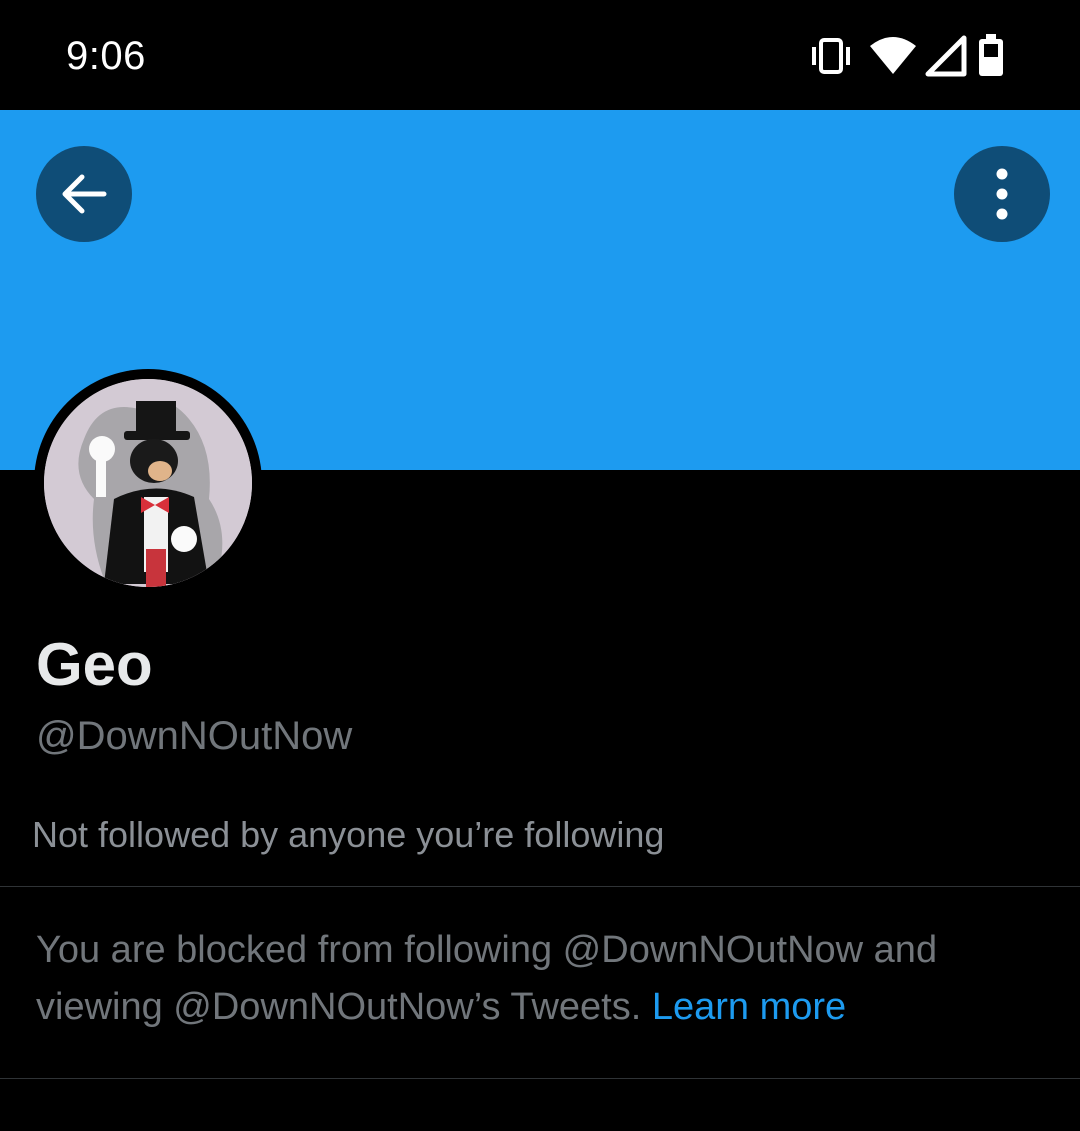  What do you see at coordinates (540, 55) in the screenshot?
I see `status-bar: 9:06` at bounding box center [540, 55].